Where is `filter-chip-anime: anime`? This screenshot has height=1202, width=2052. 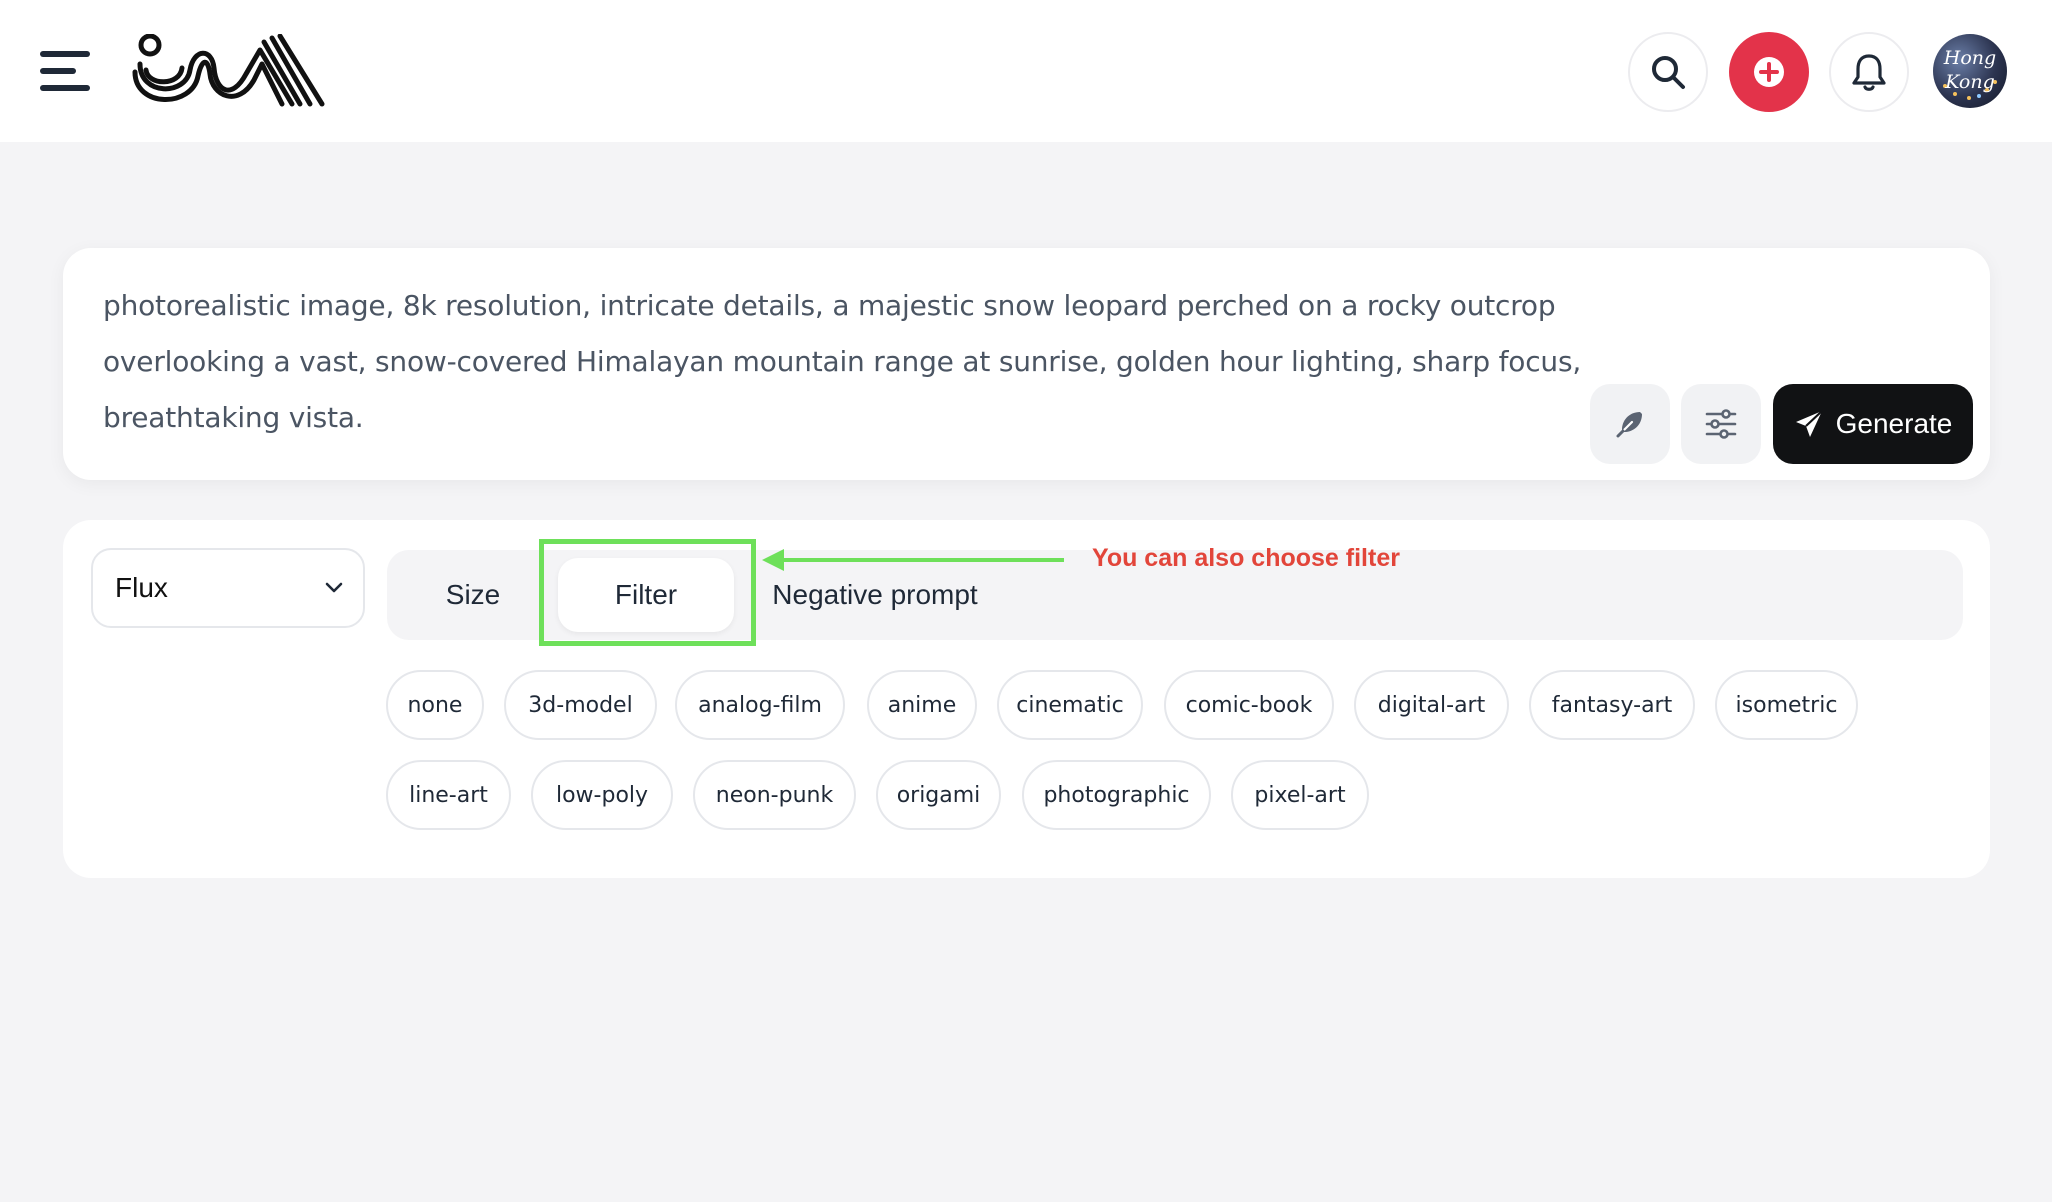 filter-chip-anime: anime is located at coordinates (922, 705).